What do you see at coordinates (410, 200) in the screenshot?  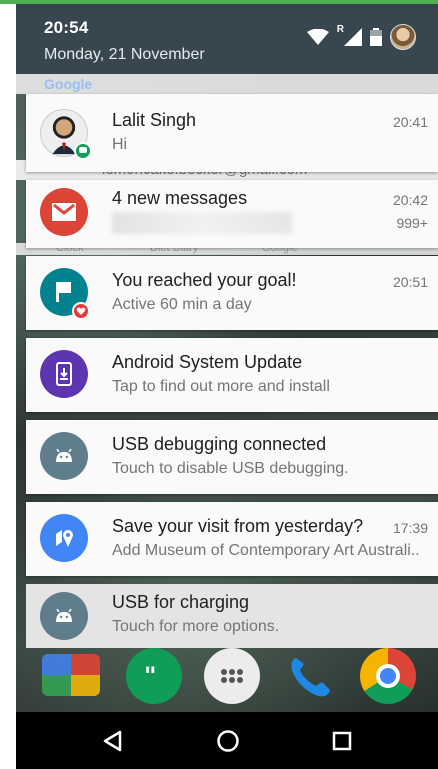 I see `notification-time: 20:42` at bounding box center [410, 200].